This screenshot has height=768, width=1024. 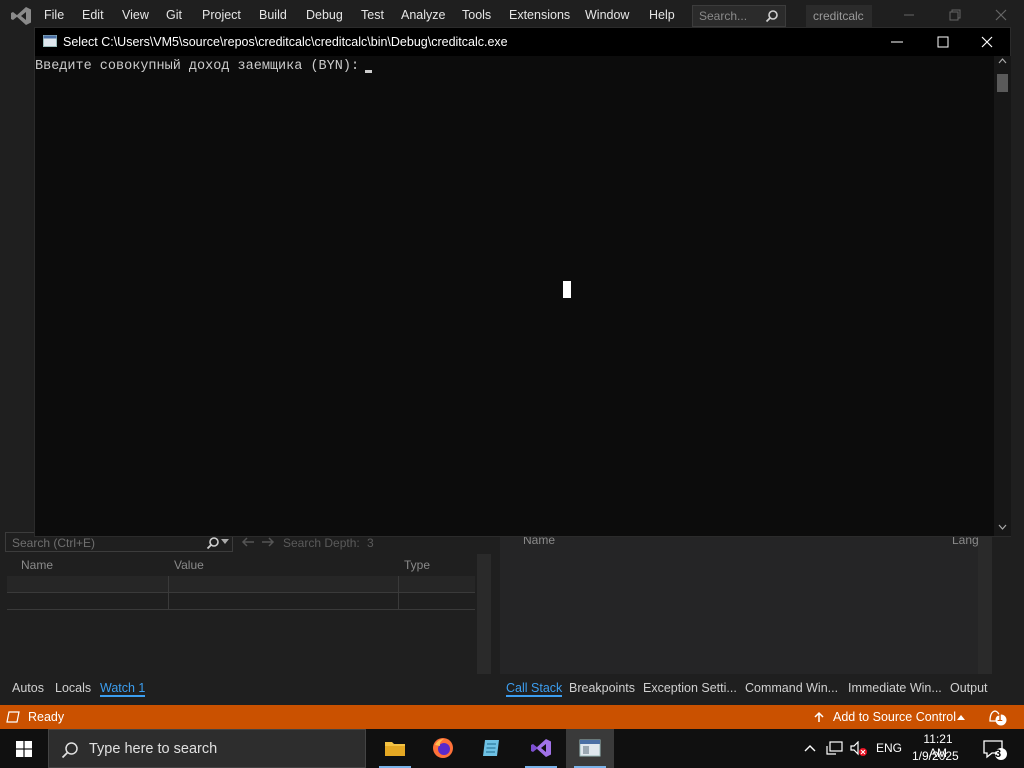 What do you see at coordinates (28, 688) in the screenshot?
I see `tab-autos: Autos` at bounding box center [28, 688].